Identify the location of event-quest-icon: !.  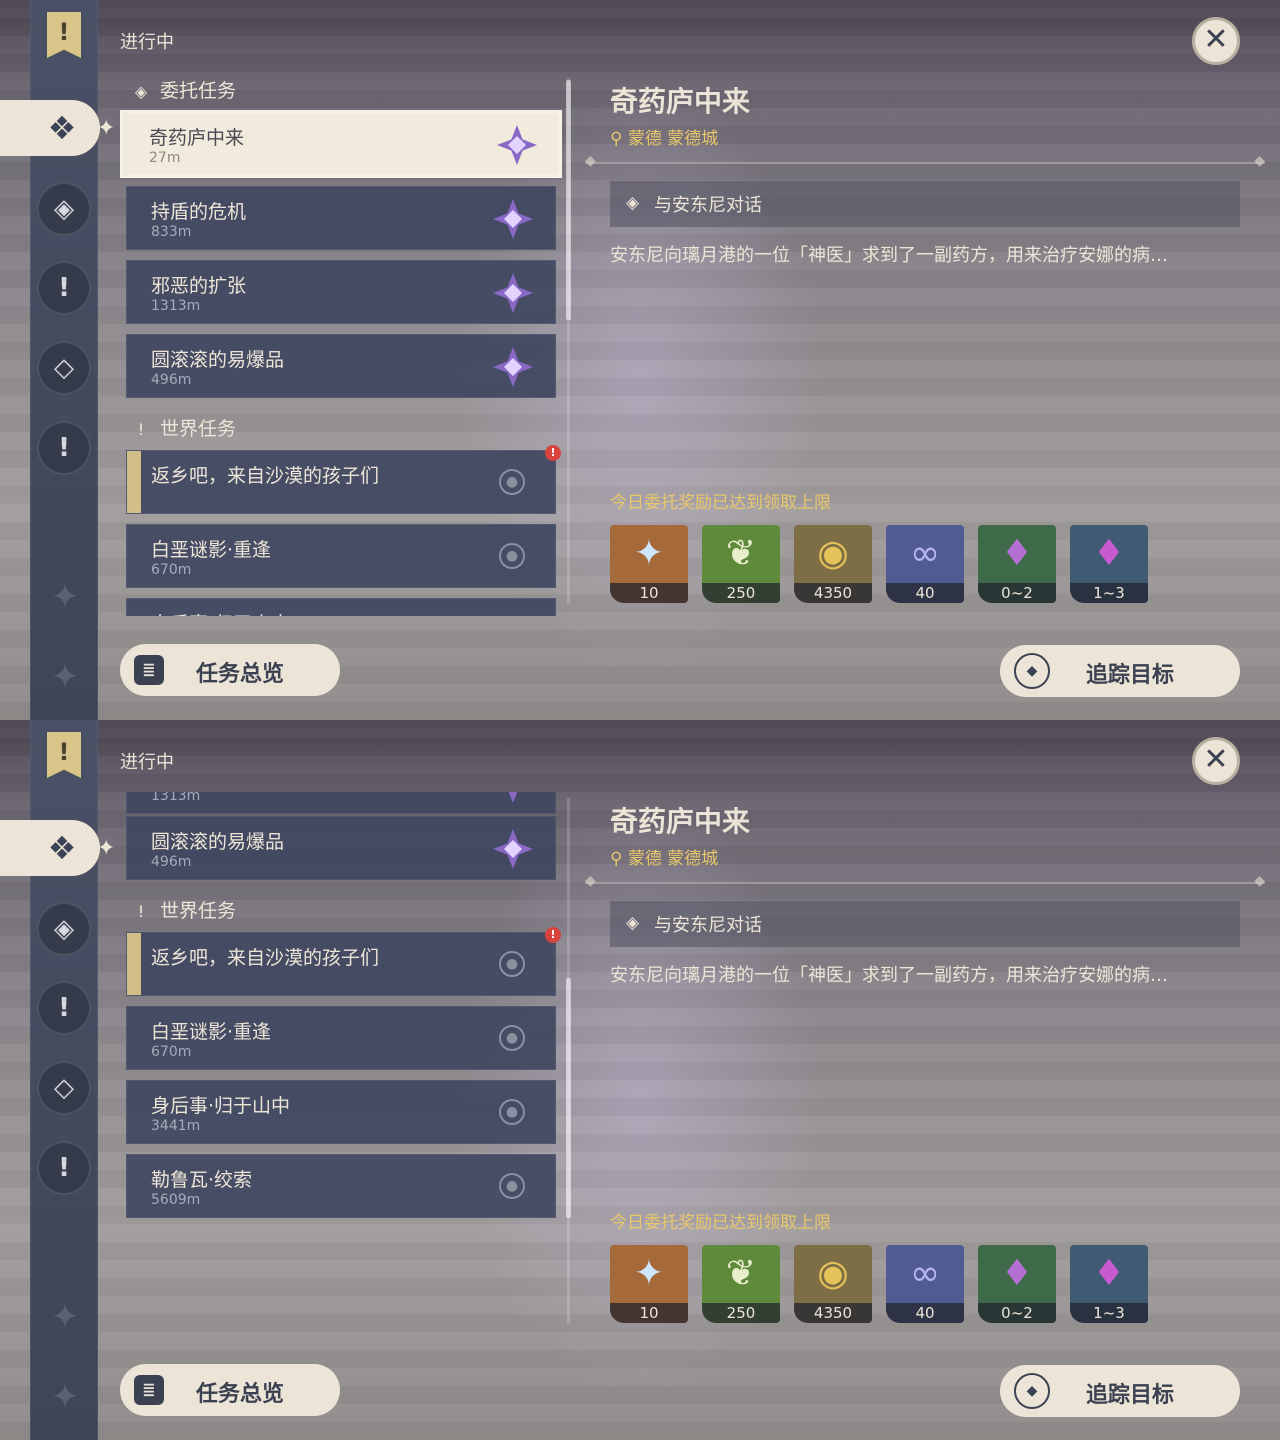
(64, 448).